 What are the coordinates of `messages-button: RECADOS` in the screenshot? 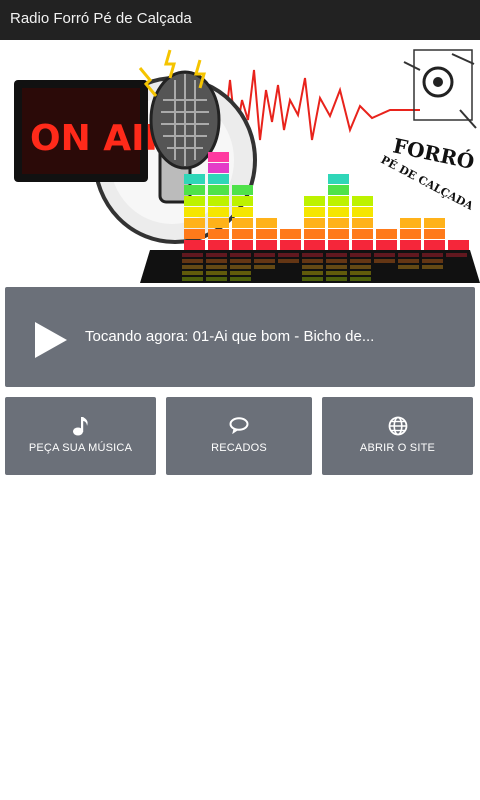 It's located at (239, 436).